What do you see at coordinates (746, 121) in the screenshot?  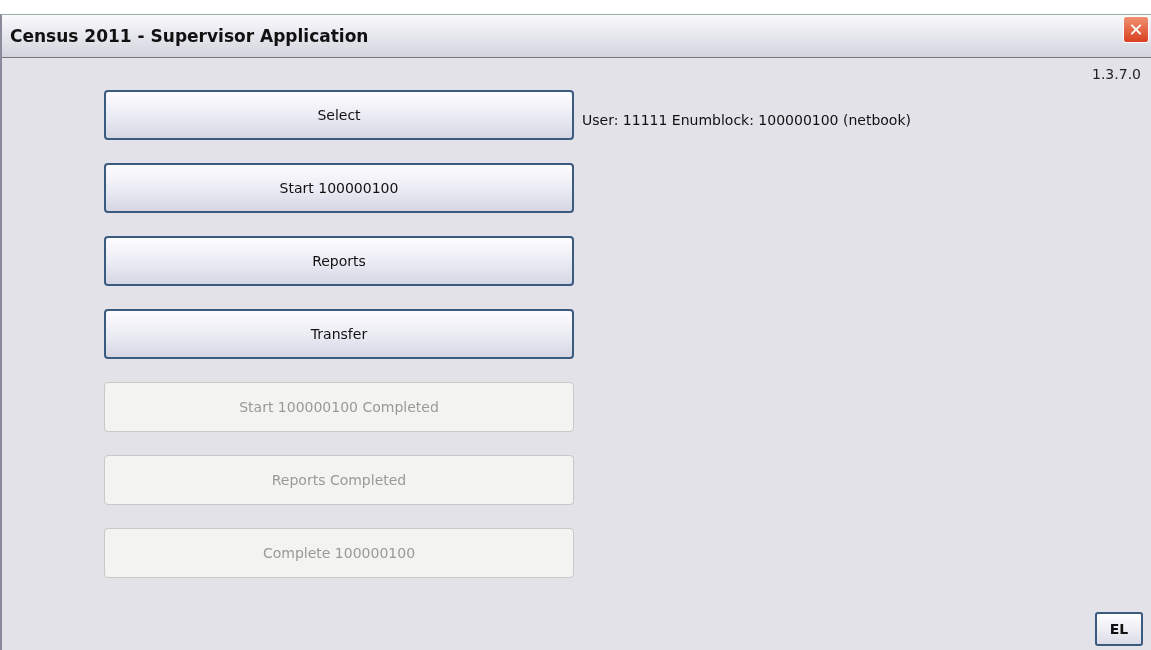 I see `user-info-text: User: 11111 Enumblock: 100000100 (netbook)` at bounding box center [746, 121].